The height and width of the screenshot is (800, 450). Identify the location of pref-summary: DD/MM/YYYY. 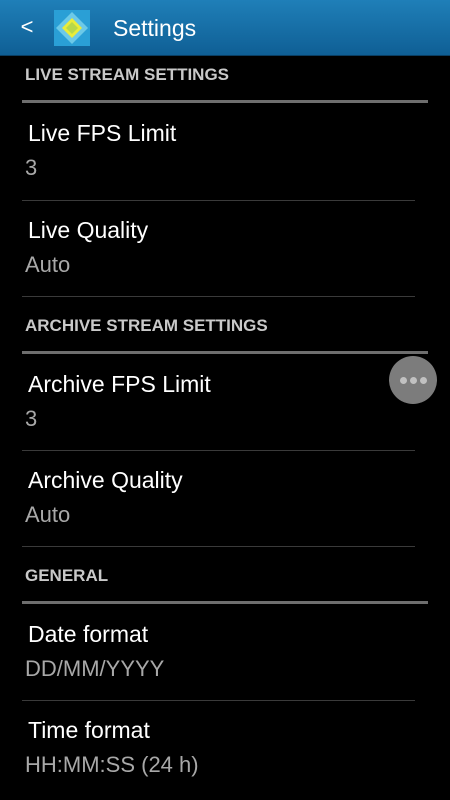
(95, 668).